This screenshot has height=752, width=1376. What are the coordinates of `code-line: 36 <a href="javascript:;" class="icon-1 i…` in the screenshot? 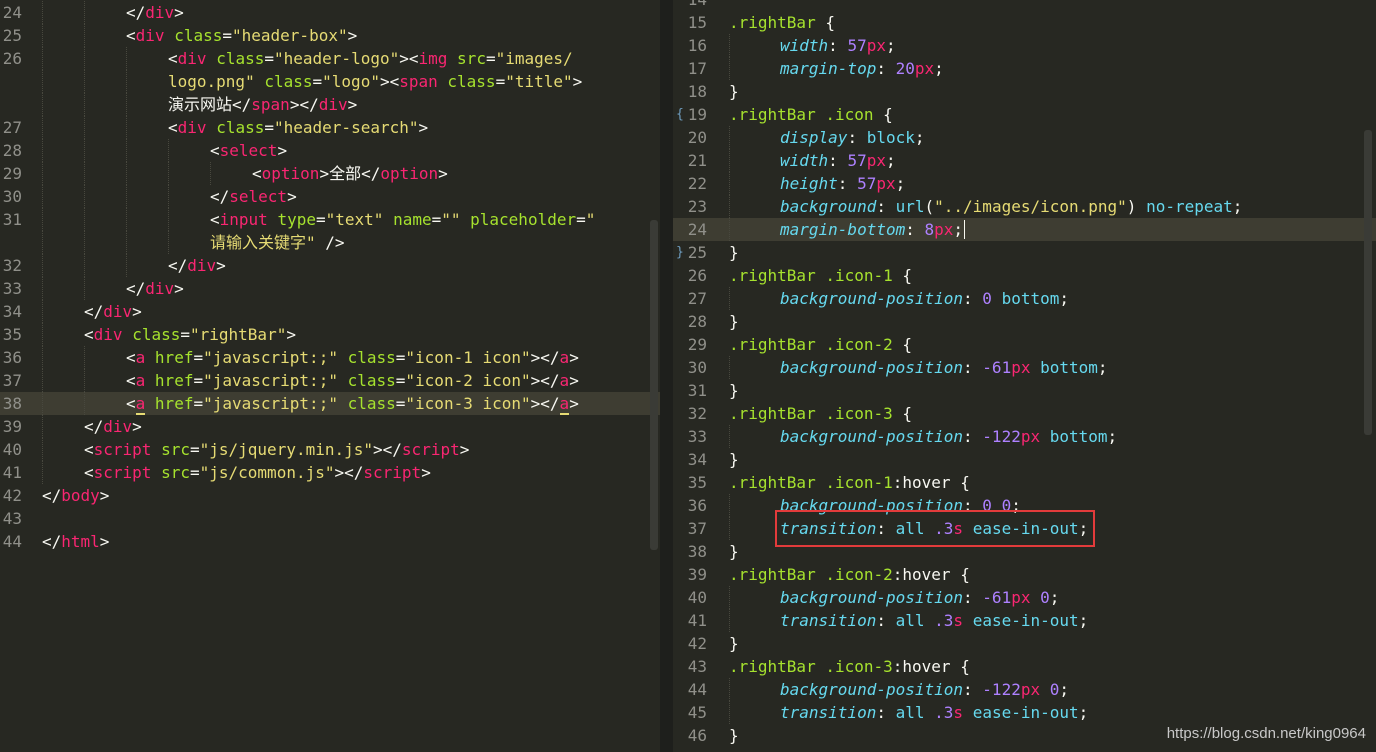 It's located at (330, 357).